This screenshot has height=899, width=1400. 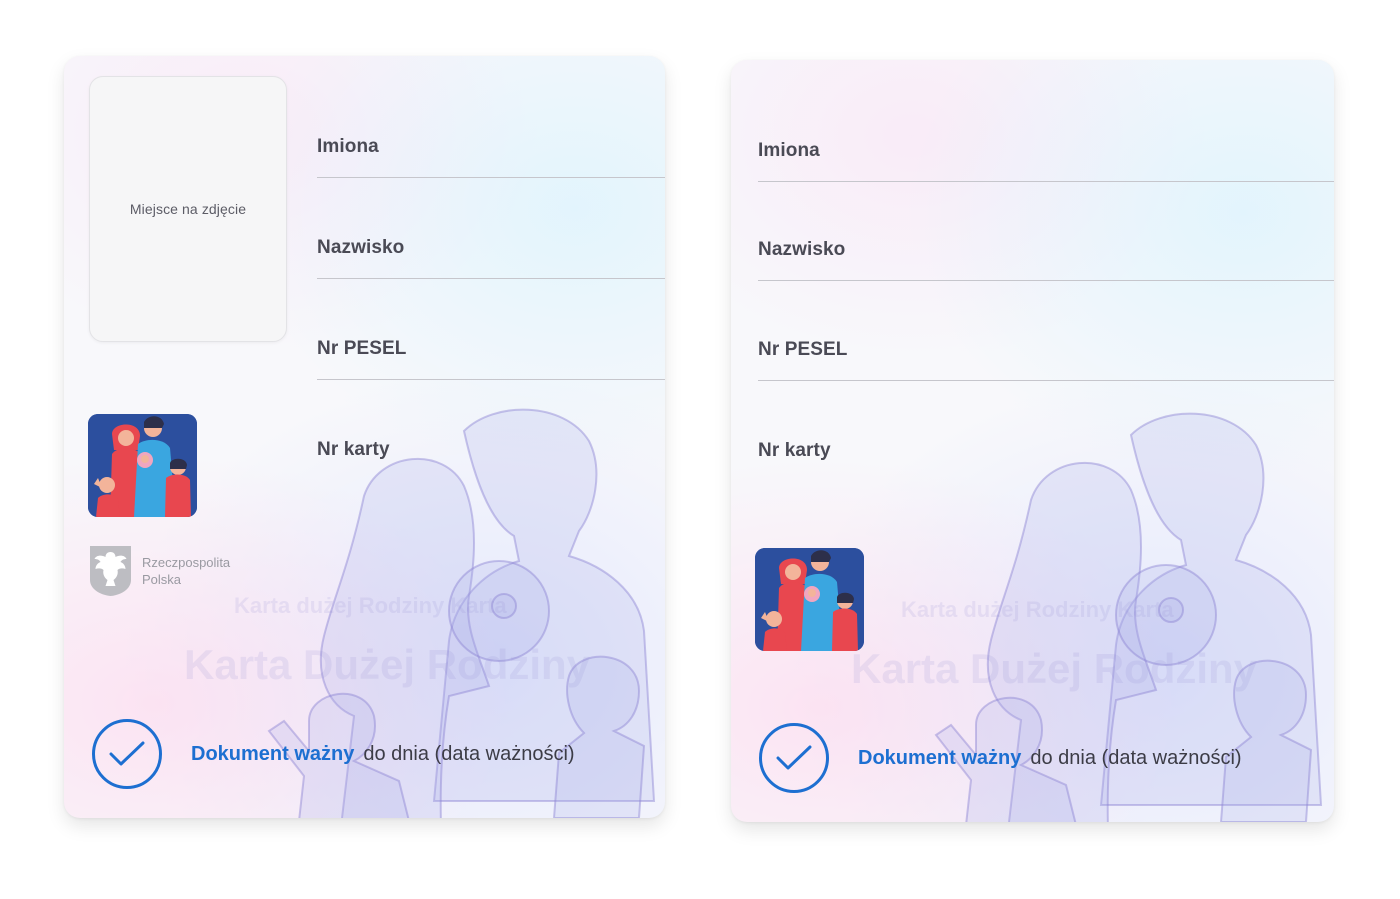 I want to click on photo-placeholder: Miejsce na zdjęcie, so click(x=188, y=209).